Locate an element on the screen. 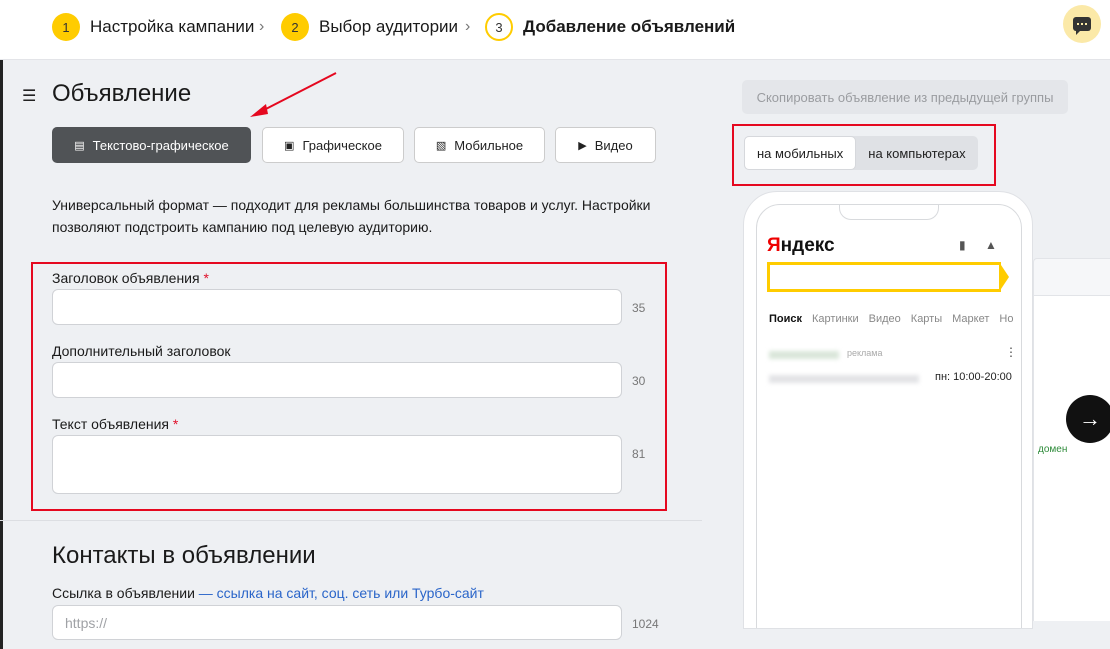 The height and width of the screenshot is (649, 1110). device-toggle: на мобильных на компьютерах is located at coordinates (861, 153).